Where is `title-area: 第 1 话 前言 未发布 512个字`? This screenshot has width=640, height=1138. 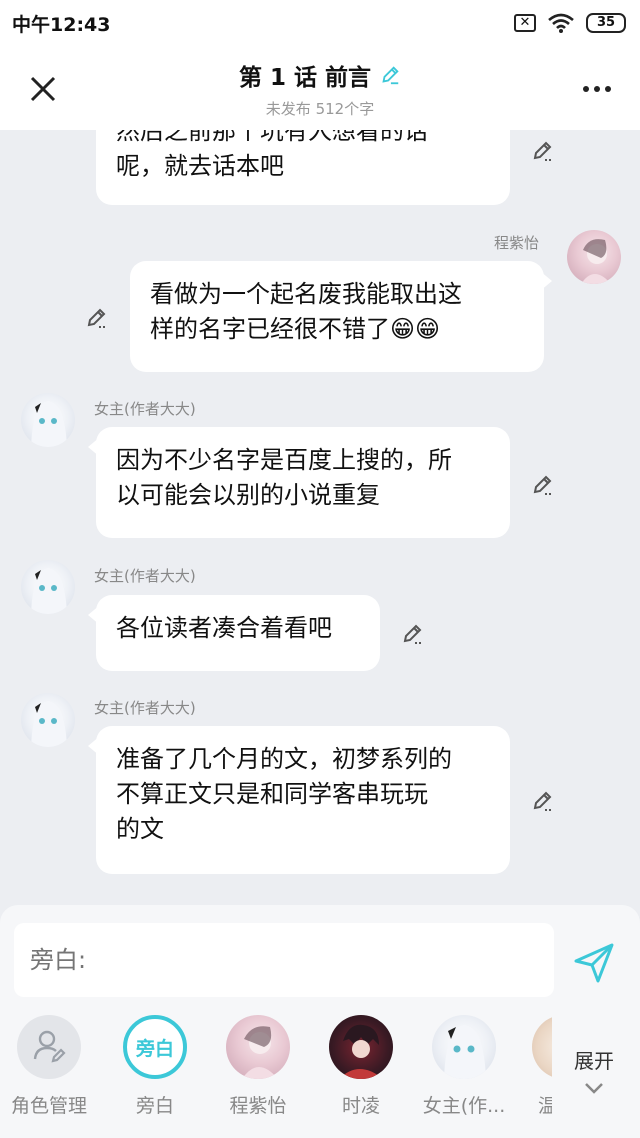 title-area: 第 1 话 前言 未发布 512个字 is located at coordinates (320, 88).